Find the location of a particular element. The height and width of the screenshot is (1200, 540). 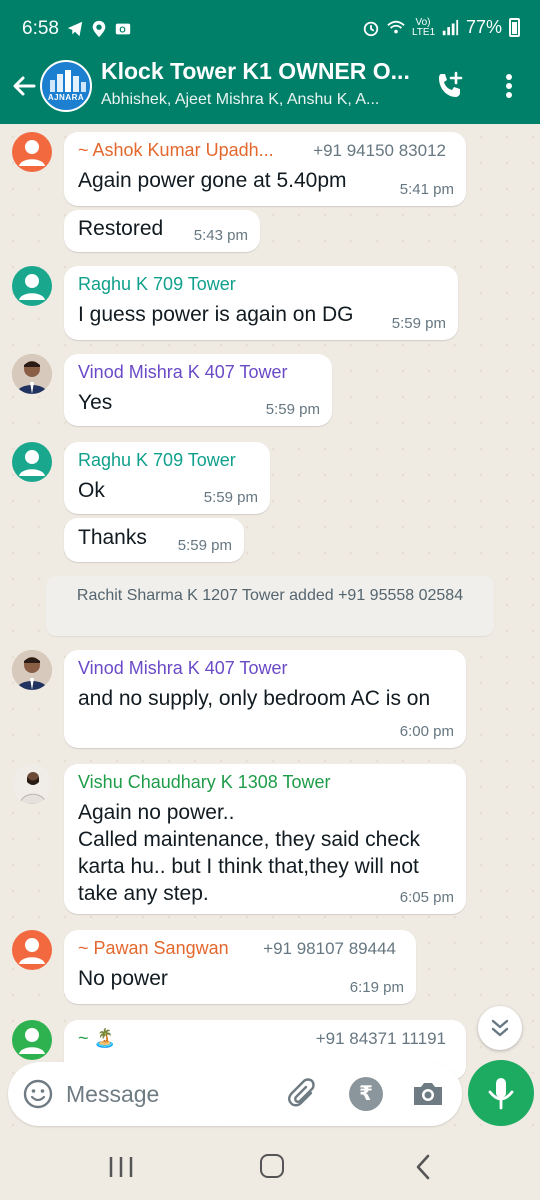

message-bubble: Raghu K 709 Tower Ok 5:59 pm is located at coordinates (167, 478).